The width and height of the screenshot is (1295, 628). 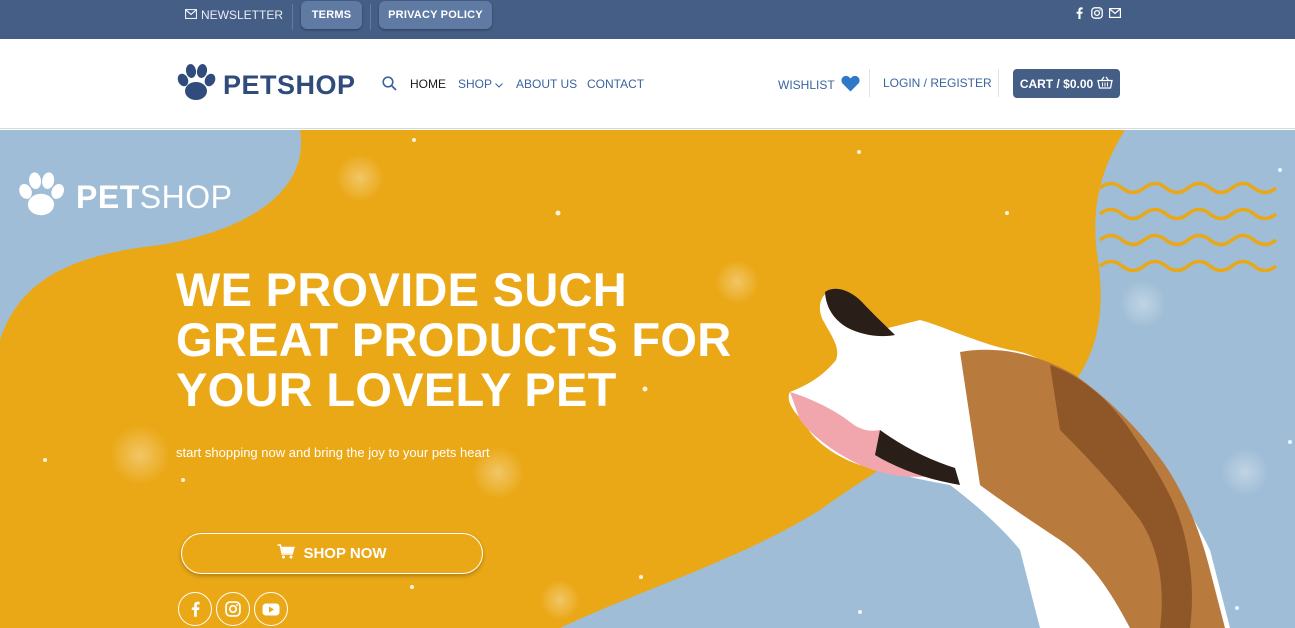 What do you see at coordinates (316, 84) in the screenshot?
I see `logo-text-shop: SHOP` at bounding box center [316, 84].